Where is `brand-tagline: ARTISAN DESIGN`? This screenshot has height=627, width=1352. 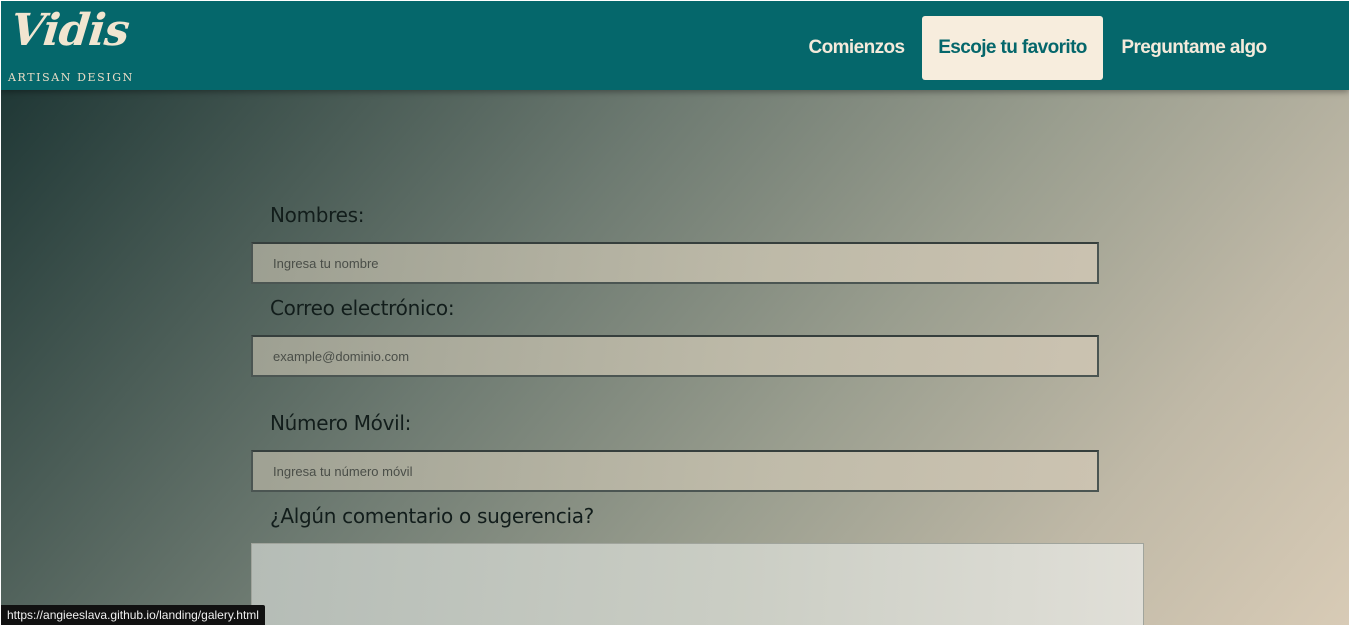
brand-tagline: ARTISAN DESIGN is located at coordinates (71, 77).